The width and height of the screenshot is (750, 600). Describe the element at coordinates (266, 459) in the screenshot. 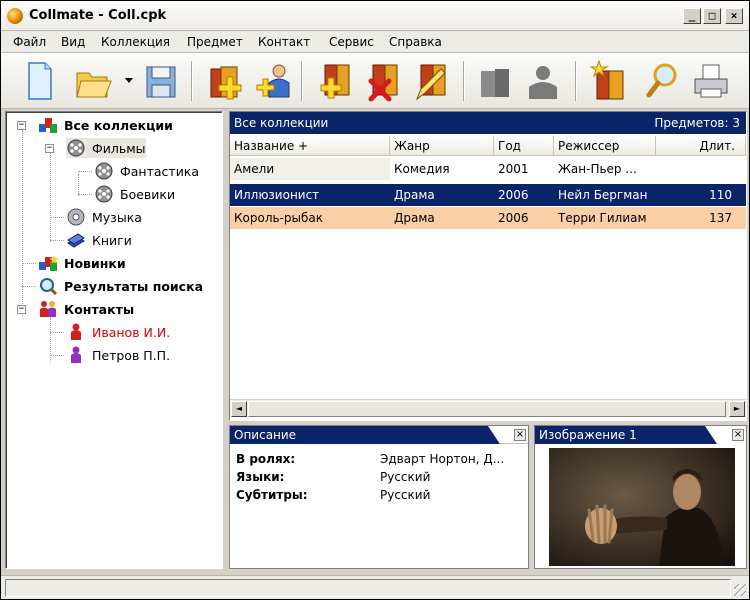

I see `prop-label-cast: В ролях:` at that location.